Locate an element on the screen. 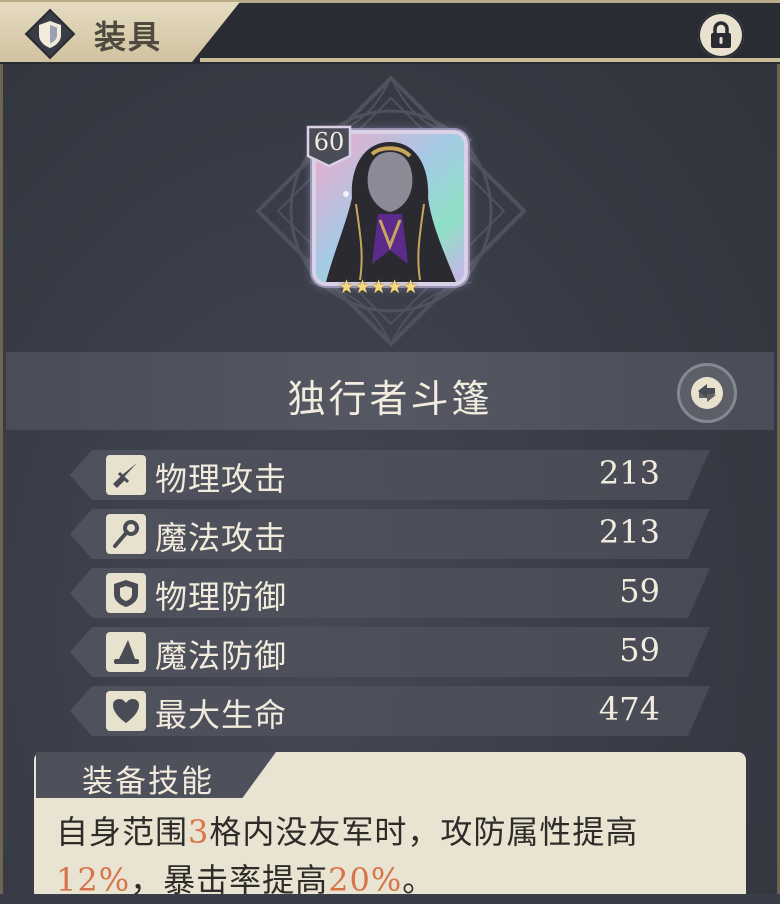 The width and height of the screenshot is (780, 904). stat-label: 物理攻击 is located at coordinates (221, 479).